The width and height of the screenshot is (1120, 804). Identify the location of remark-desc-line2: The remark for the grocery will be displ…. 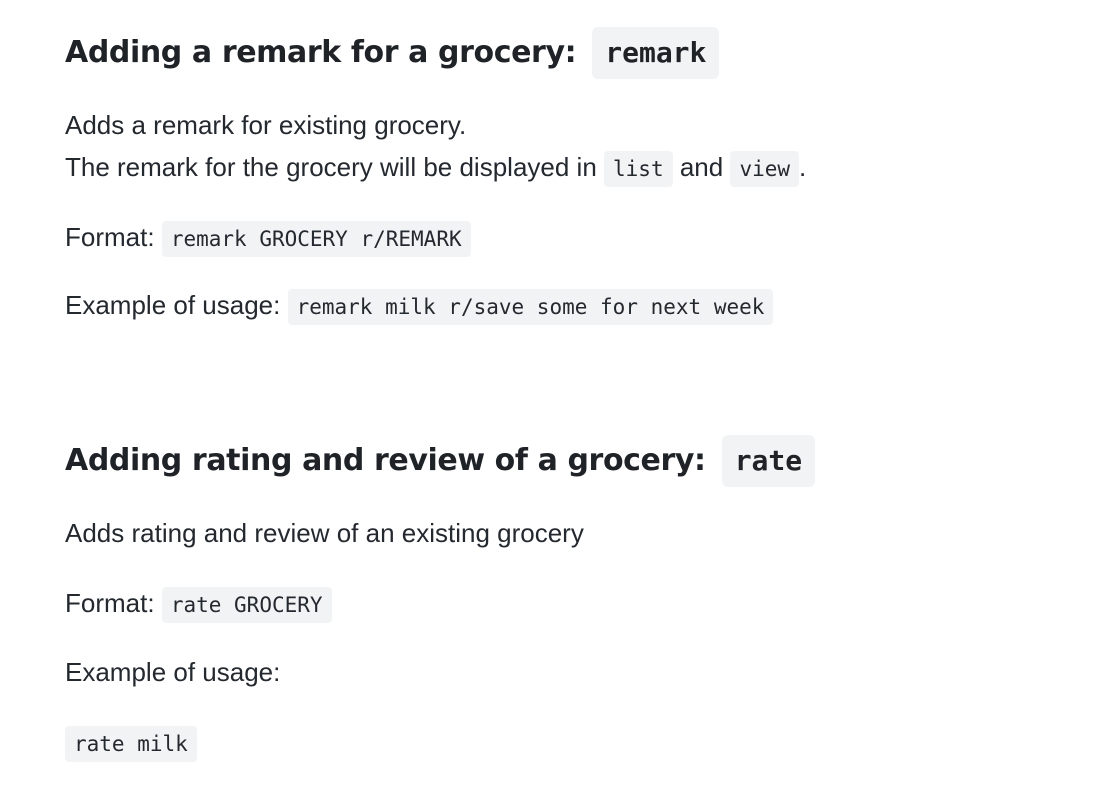
(435, 168).